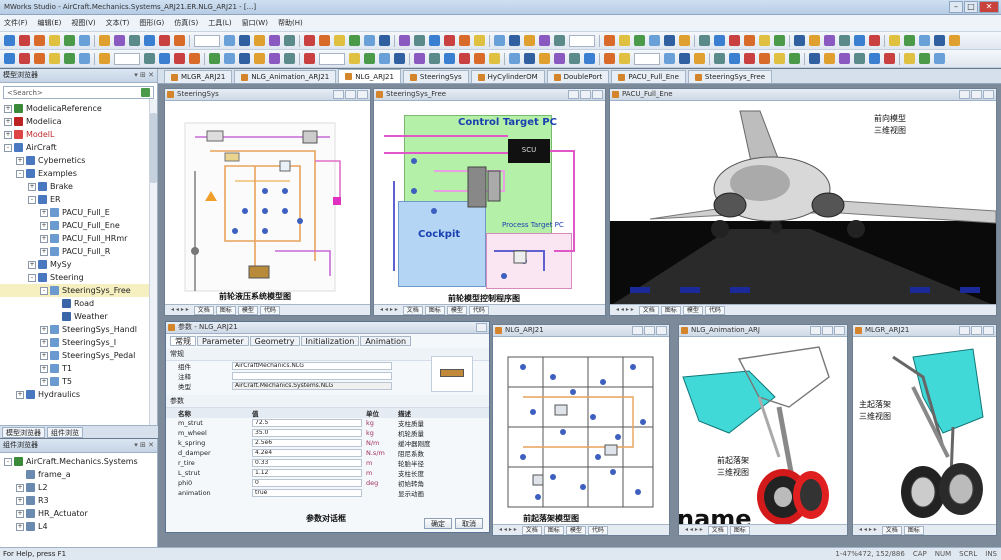  Describe the element at coordinates (327, 328) in the screenshot. I see `dialog-titlebar: 参数 - NLG_ARJ21` at that location.